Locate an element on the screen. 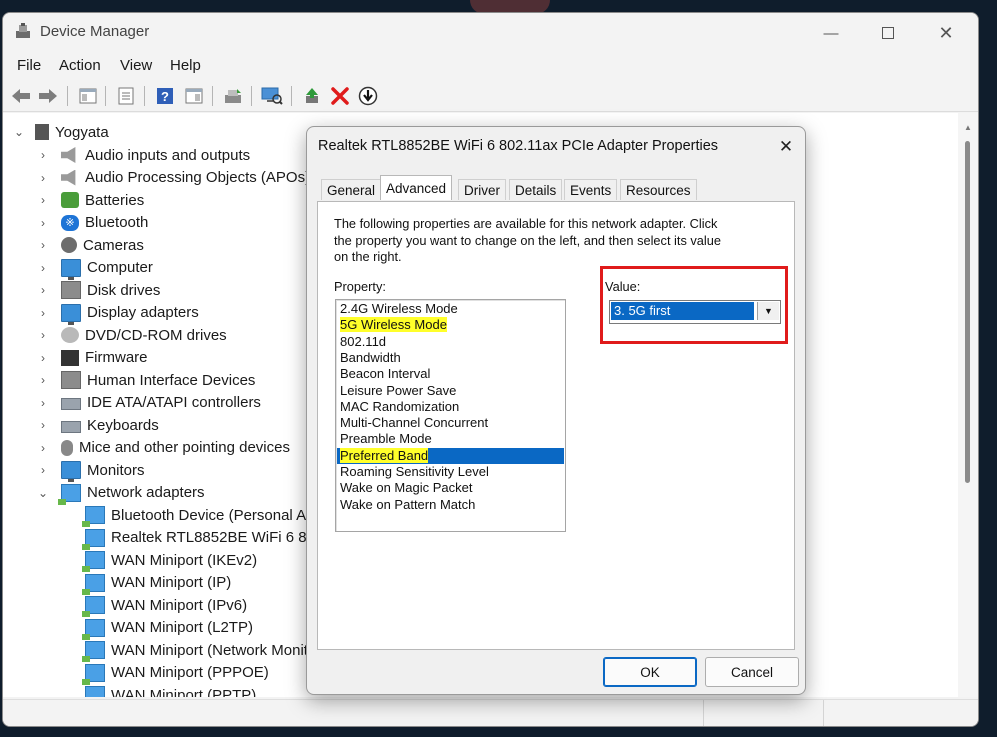  forward-arrow-icon is located at coordinates (48, 96).